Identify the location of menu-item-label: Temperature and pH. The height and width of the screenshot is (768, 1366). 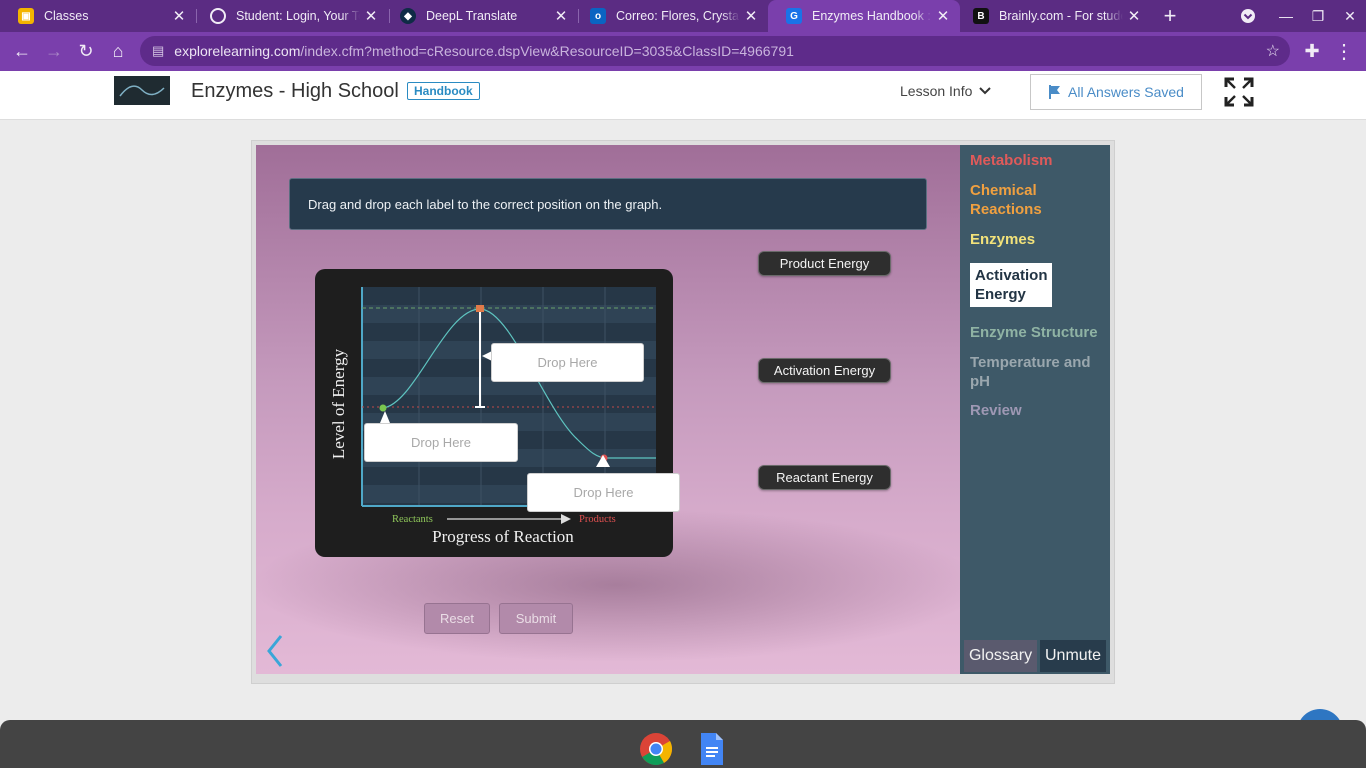
(1030, 372).